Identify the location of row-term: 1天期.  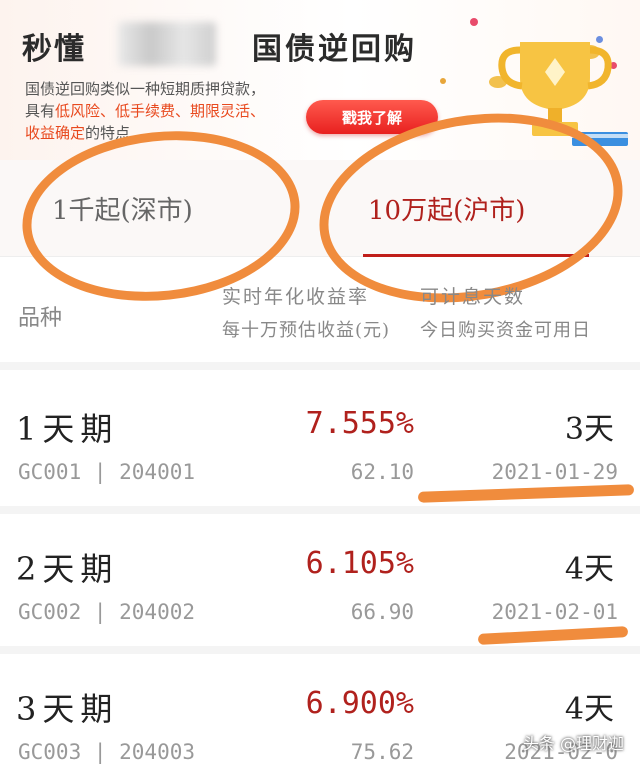
(67, 429).